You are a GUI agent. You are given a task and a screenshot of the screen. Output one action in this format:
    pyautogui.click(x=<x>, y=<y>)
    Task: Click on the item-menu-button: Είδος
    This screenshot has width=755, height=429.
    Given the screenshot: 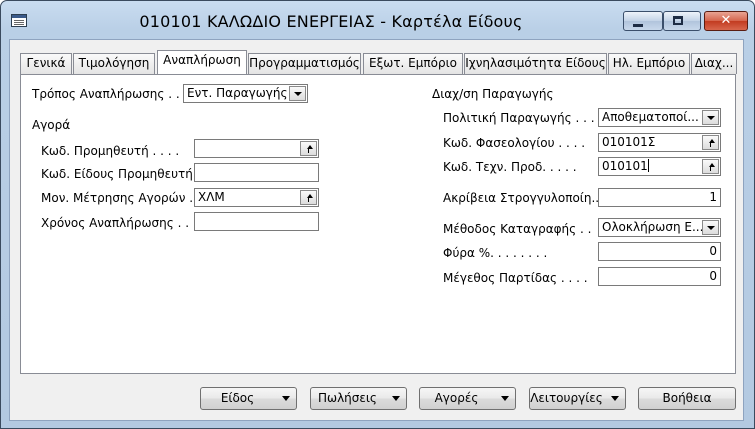 What is the action you would take?
    pyautogui.click(x=248, y=398)
    